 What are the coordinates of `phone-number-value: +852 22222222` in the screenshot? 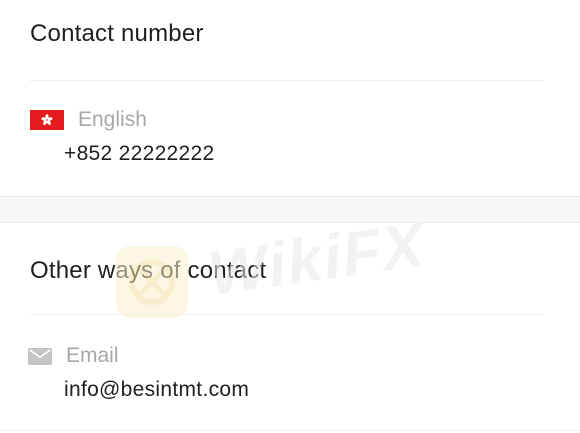 It's located at (139, 154).